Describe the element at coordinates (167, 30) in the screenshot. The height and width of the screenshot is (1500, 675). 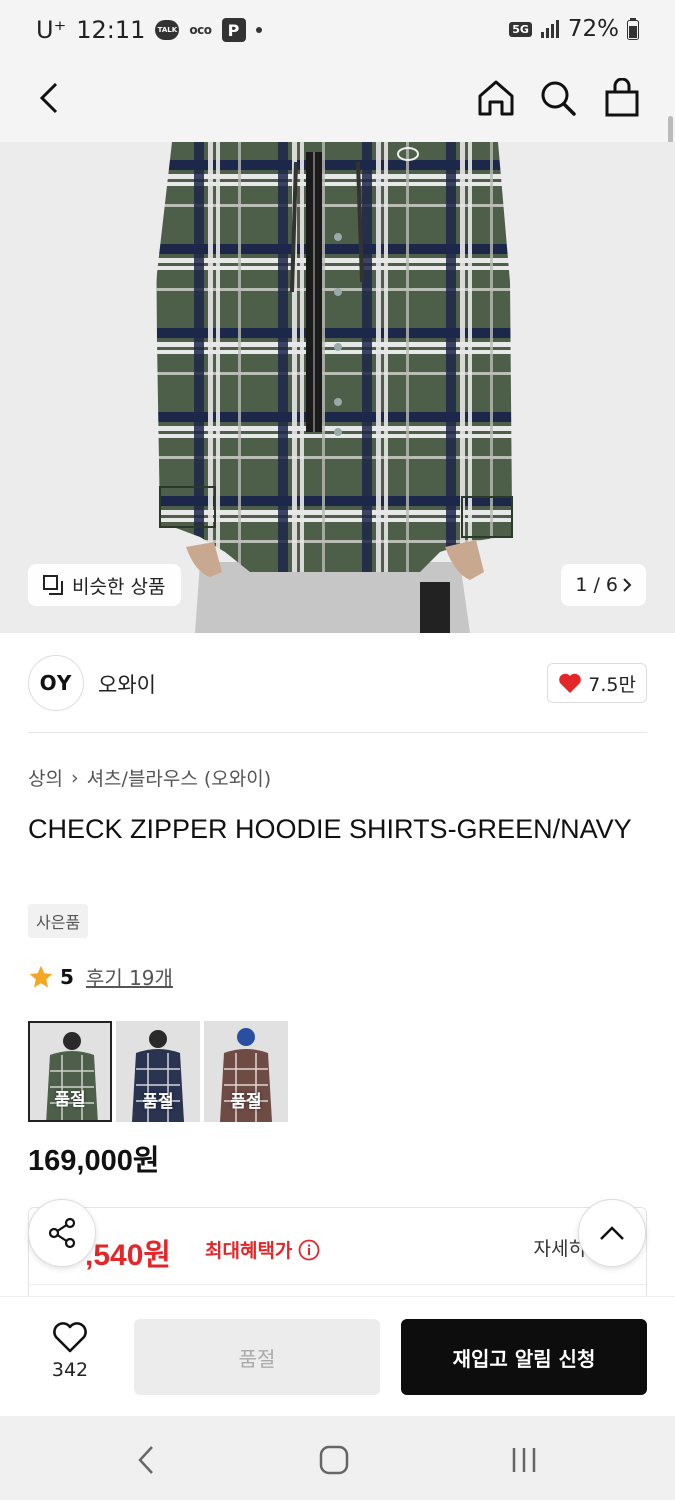
I see `talk-icon: TALK` at that location.